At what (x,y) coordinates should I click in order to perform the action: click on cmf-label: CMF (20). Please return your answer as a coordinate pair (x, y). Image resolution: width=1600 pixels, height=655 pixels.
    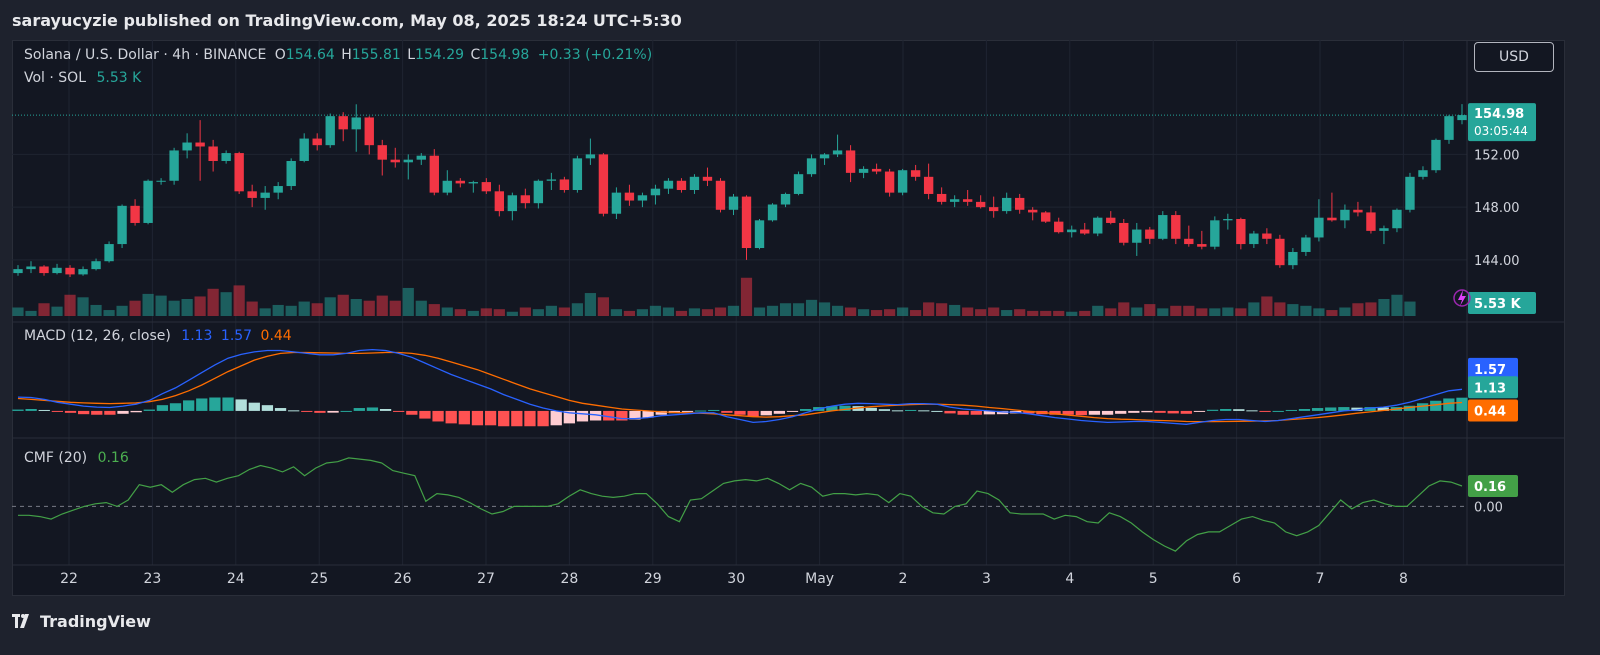
    Looking at the image, I should click on (55, 458).